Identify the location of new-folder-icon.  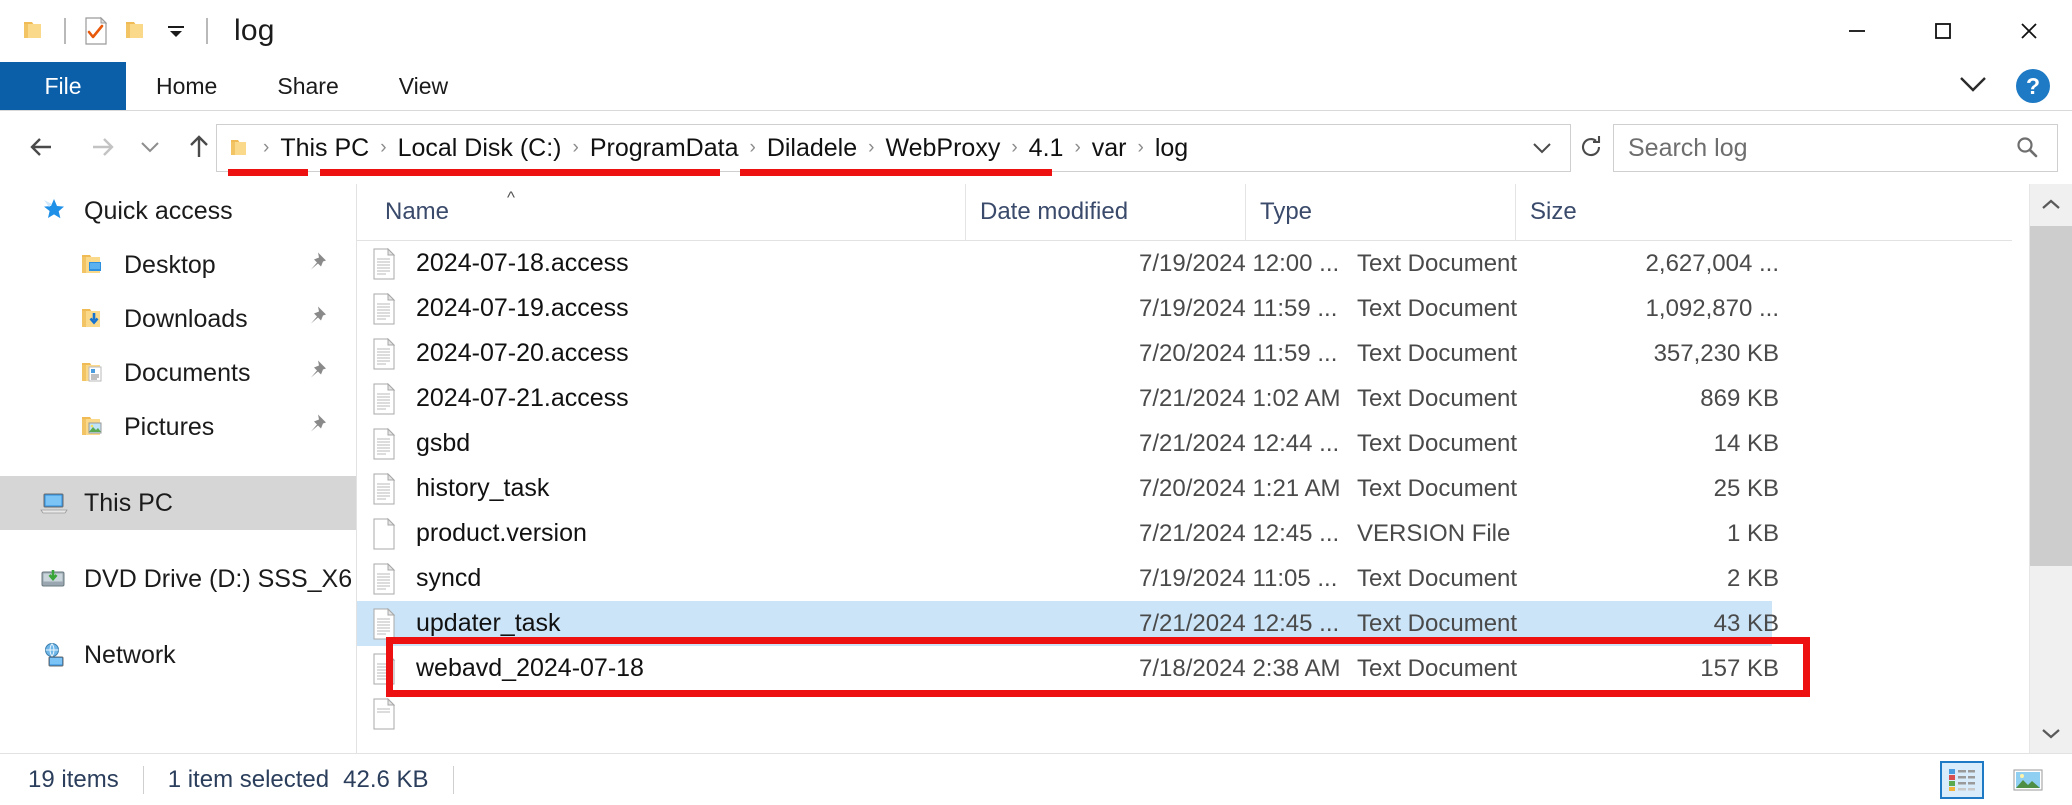
(136, 31).